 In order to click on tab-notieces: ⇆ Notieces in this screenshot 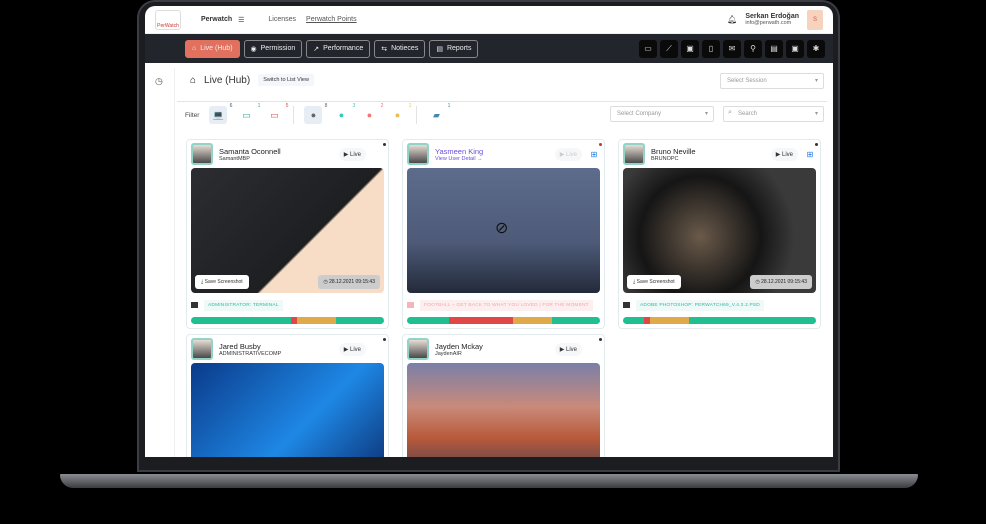, I will do `click(400, 48)`.